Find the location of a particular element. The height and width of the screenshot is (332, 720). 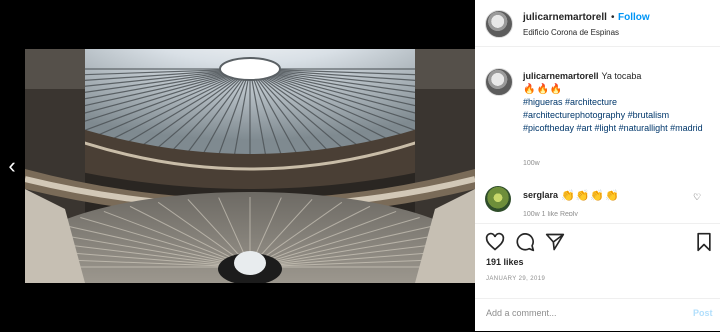

previous-post-arrow-icon: ‹ is located at coordinates (12, 166).